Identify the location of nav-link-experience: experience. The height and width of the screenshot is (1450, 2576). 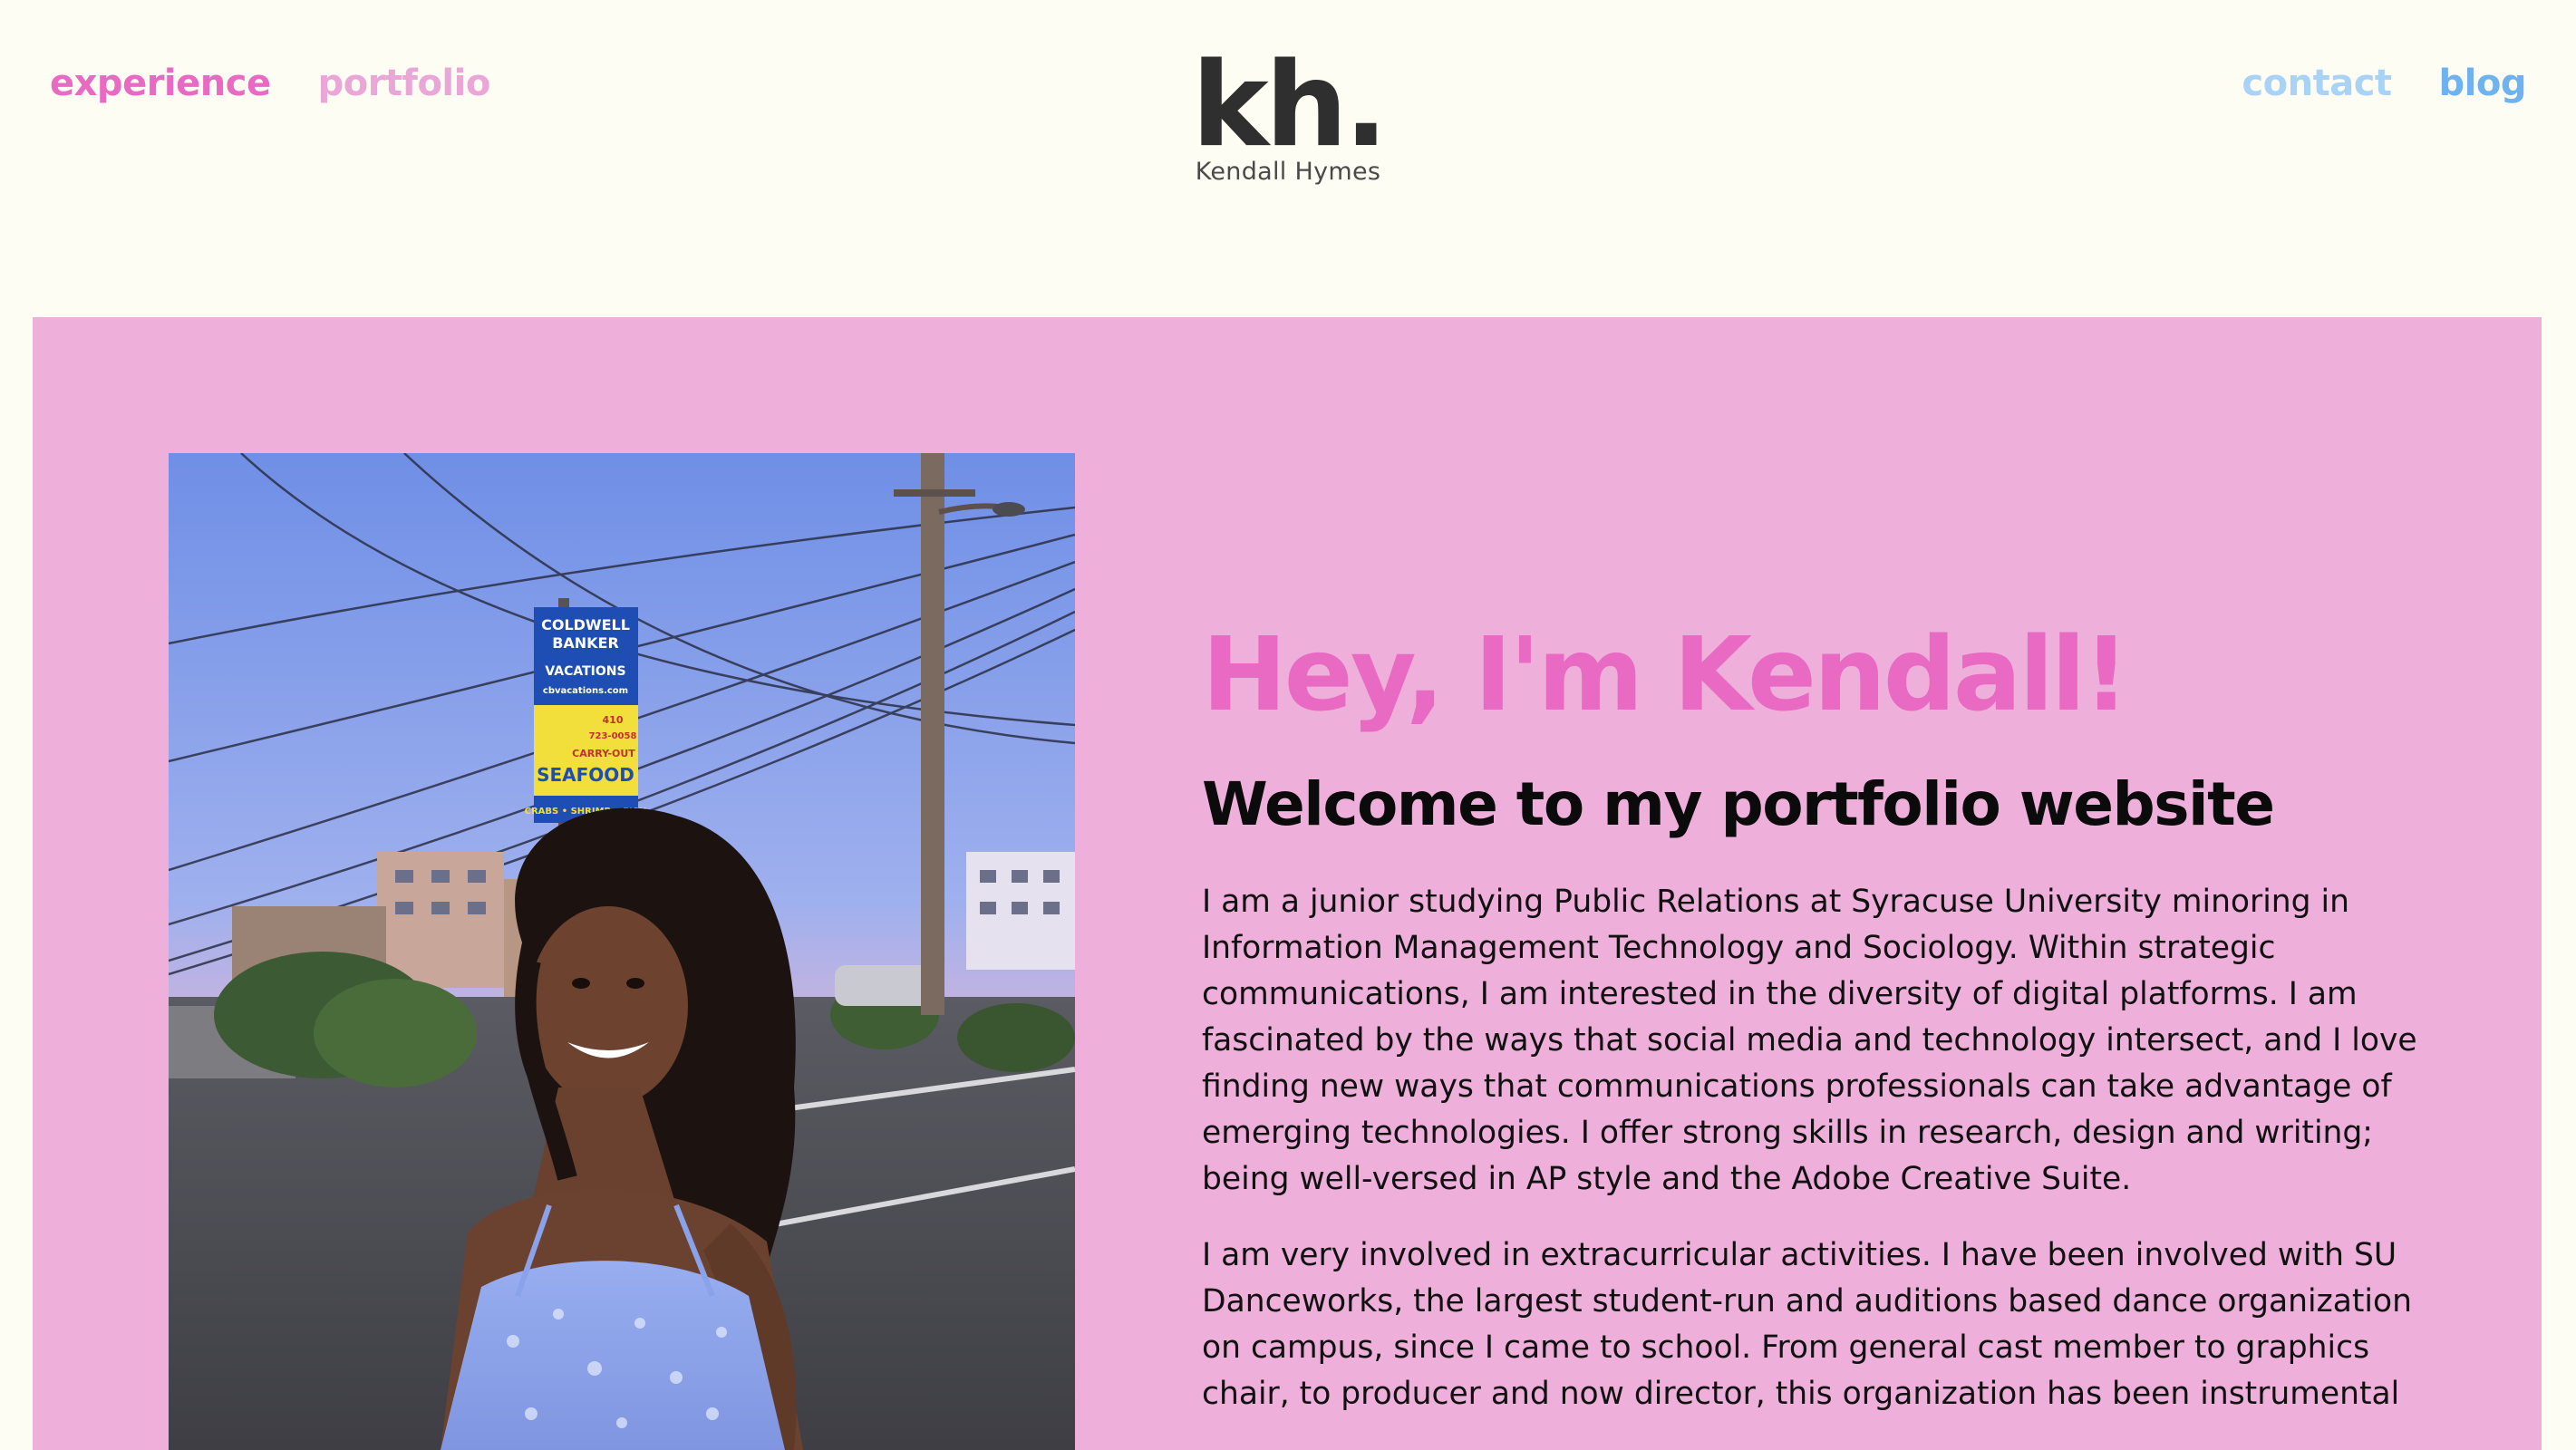
(160, 83).